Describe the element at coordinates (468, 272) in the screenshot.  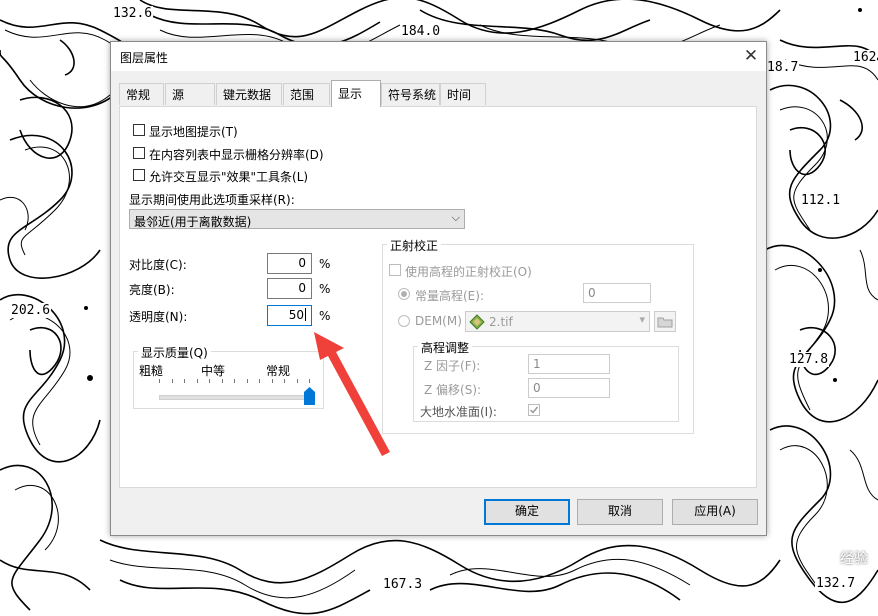
I see `use-elevation-label: 使用高程的正射校正(O)` at that location.